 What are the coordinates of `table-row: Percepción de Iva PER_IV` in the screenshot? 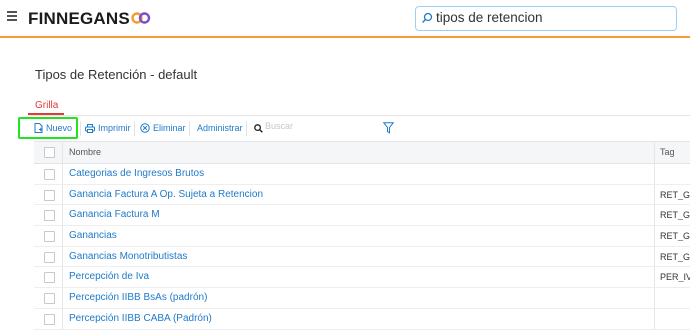 It's located at (362, 278).